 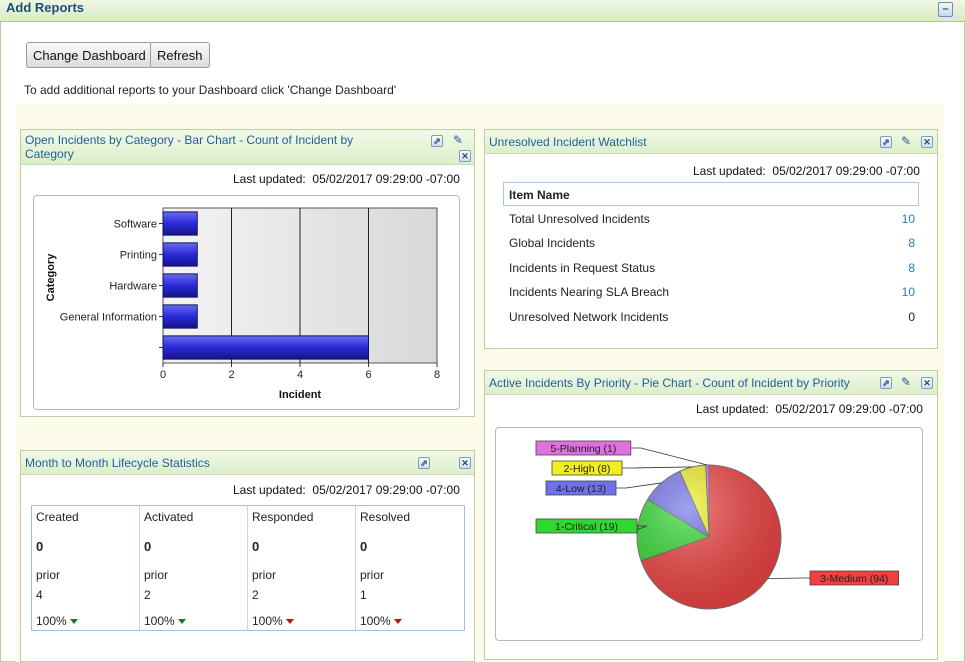 I want to click on panel-title: Unresolved Incident Watchlist, so click(x=568, y=142).